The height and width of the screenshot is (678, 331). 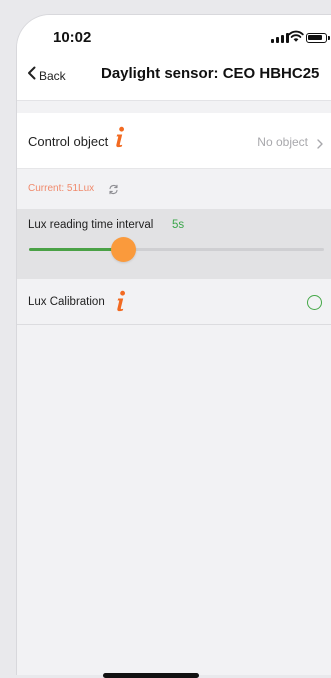 I want to click on control-object-row: Control object No object, so click(x=174, y=141).